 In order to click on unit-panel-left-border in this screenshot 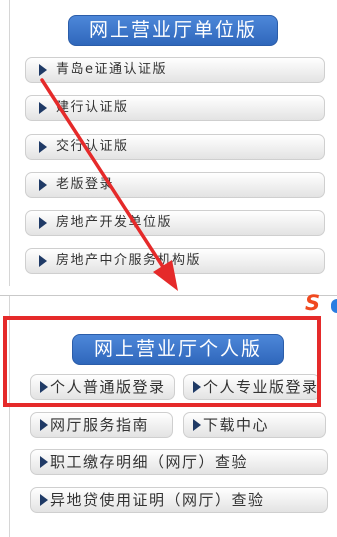, I will do `click(9, 143)`.